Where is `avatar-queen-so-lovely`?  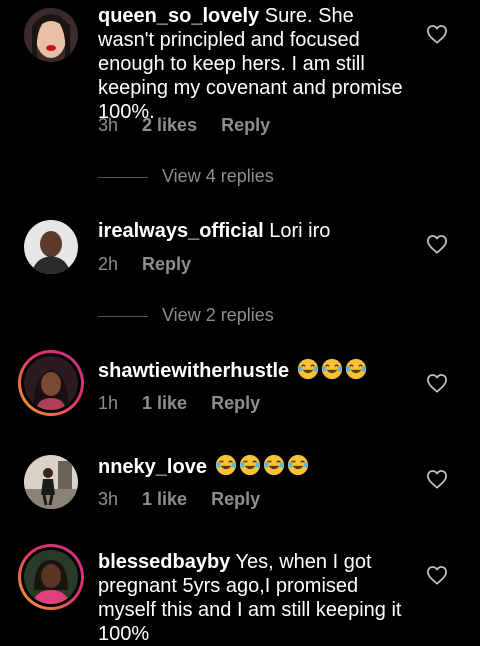 avatar-queen-so-lovely is located at coordinates (51, 35).